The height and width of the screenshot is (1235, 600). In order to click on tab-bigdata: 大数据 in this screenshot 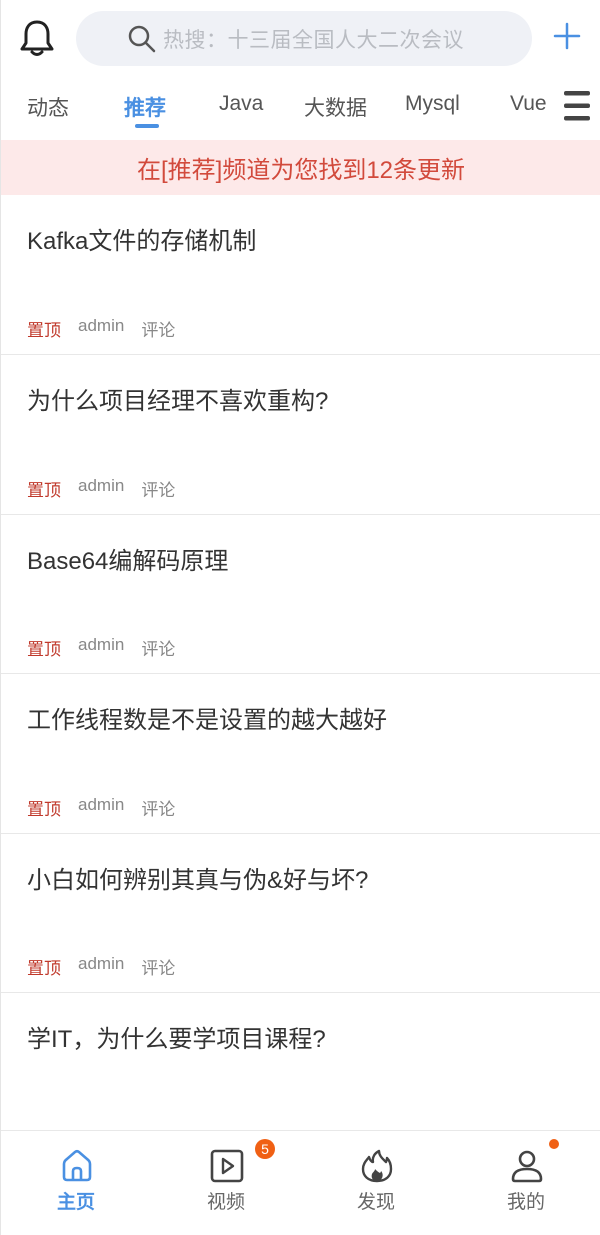, I will do `click(335, 107)`.